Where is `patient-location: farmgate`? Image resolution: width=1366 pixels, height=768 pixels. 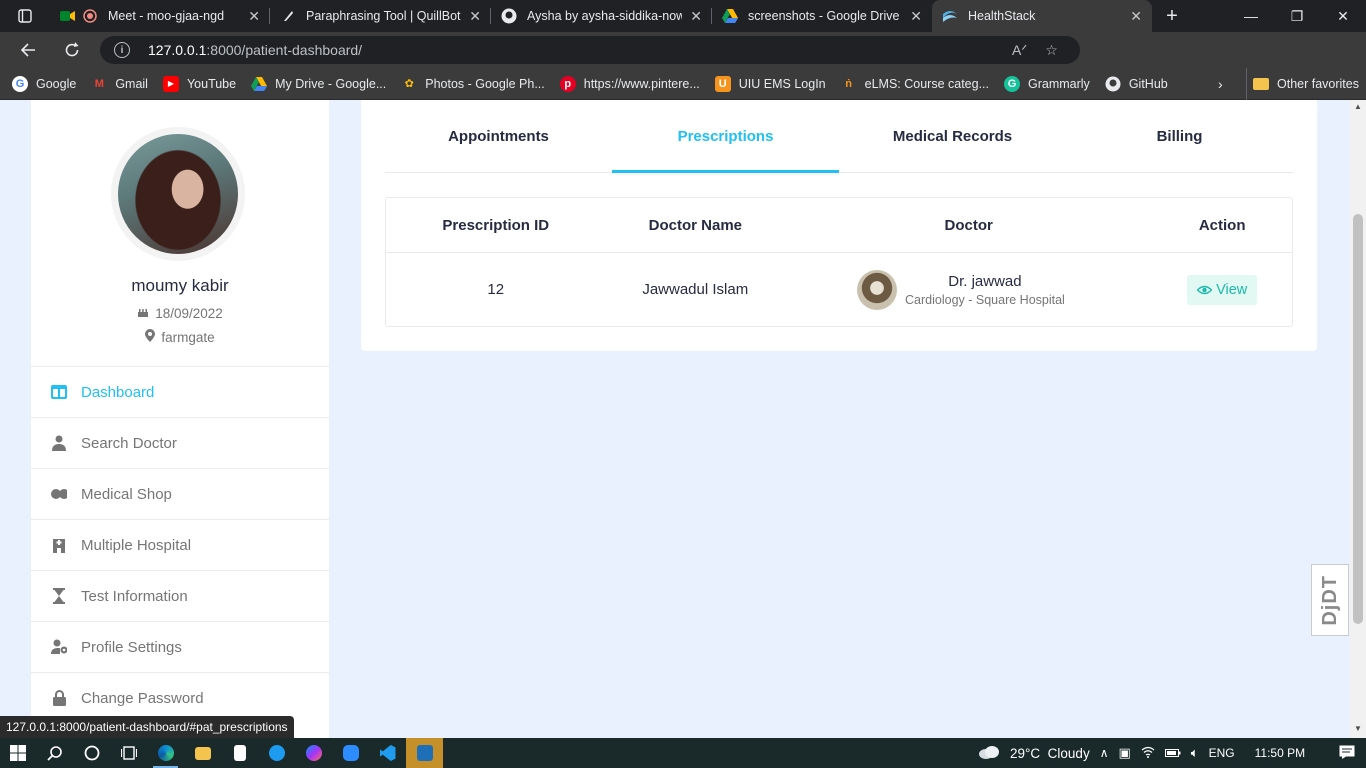 patient-location: farmgate is located at coordinates (180, 337).